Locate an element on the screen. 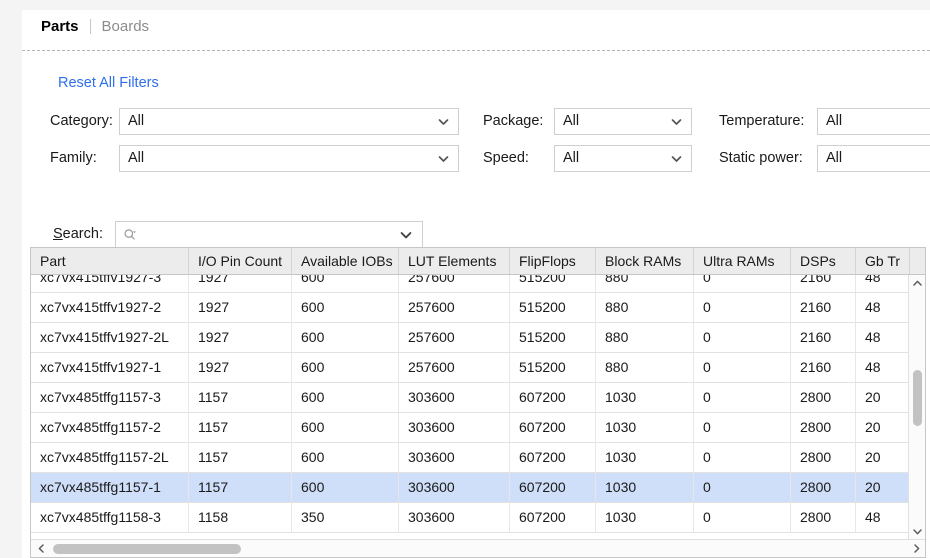 The width and height of the screenshot is (930, 558). family-value: All is located at coordinates (136, 158).